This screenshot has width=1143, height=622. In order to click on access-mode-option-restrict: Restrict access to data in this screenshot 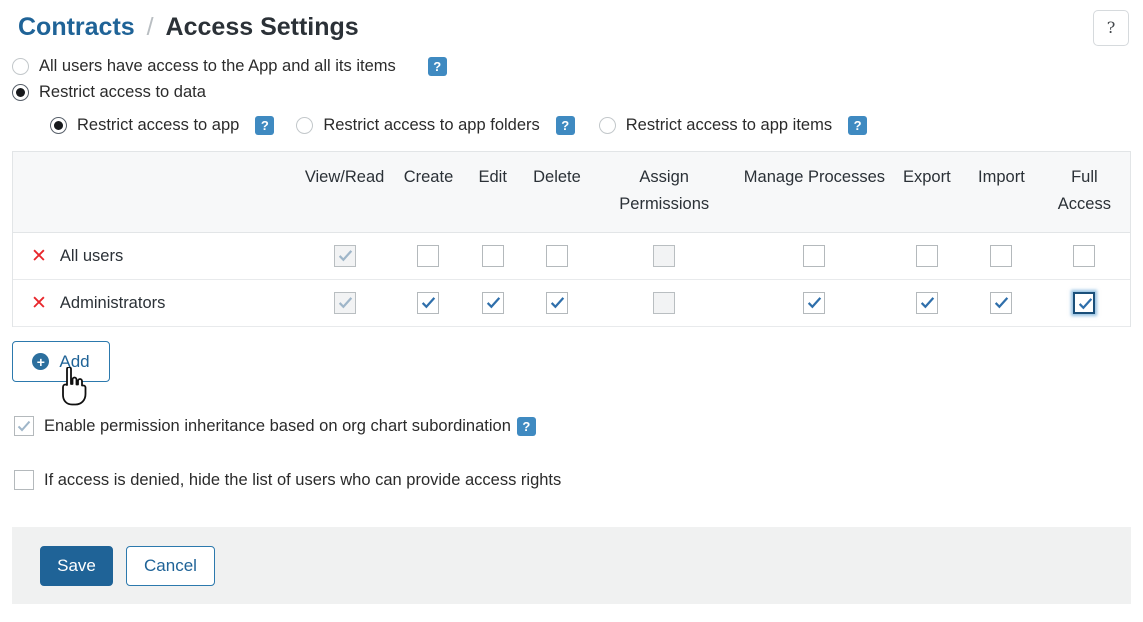, I will do `click(571, 92)`.